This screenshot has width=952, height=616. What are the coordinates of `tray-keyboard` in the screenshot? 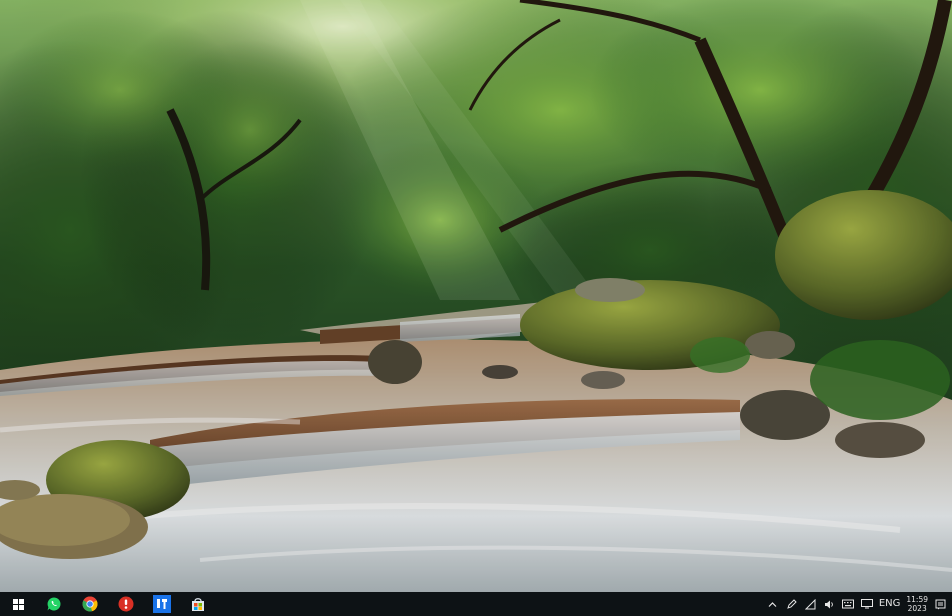 It's located at (848, 604).